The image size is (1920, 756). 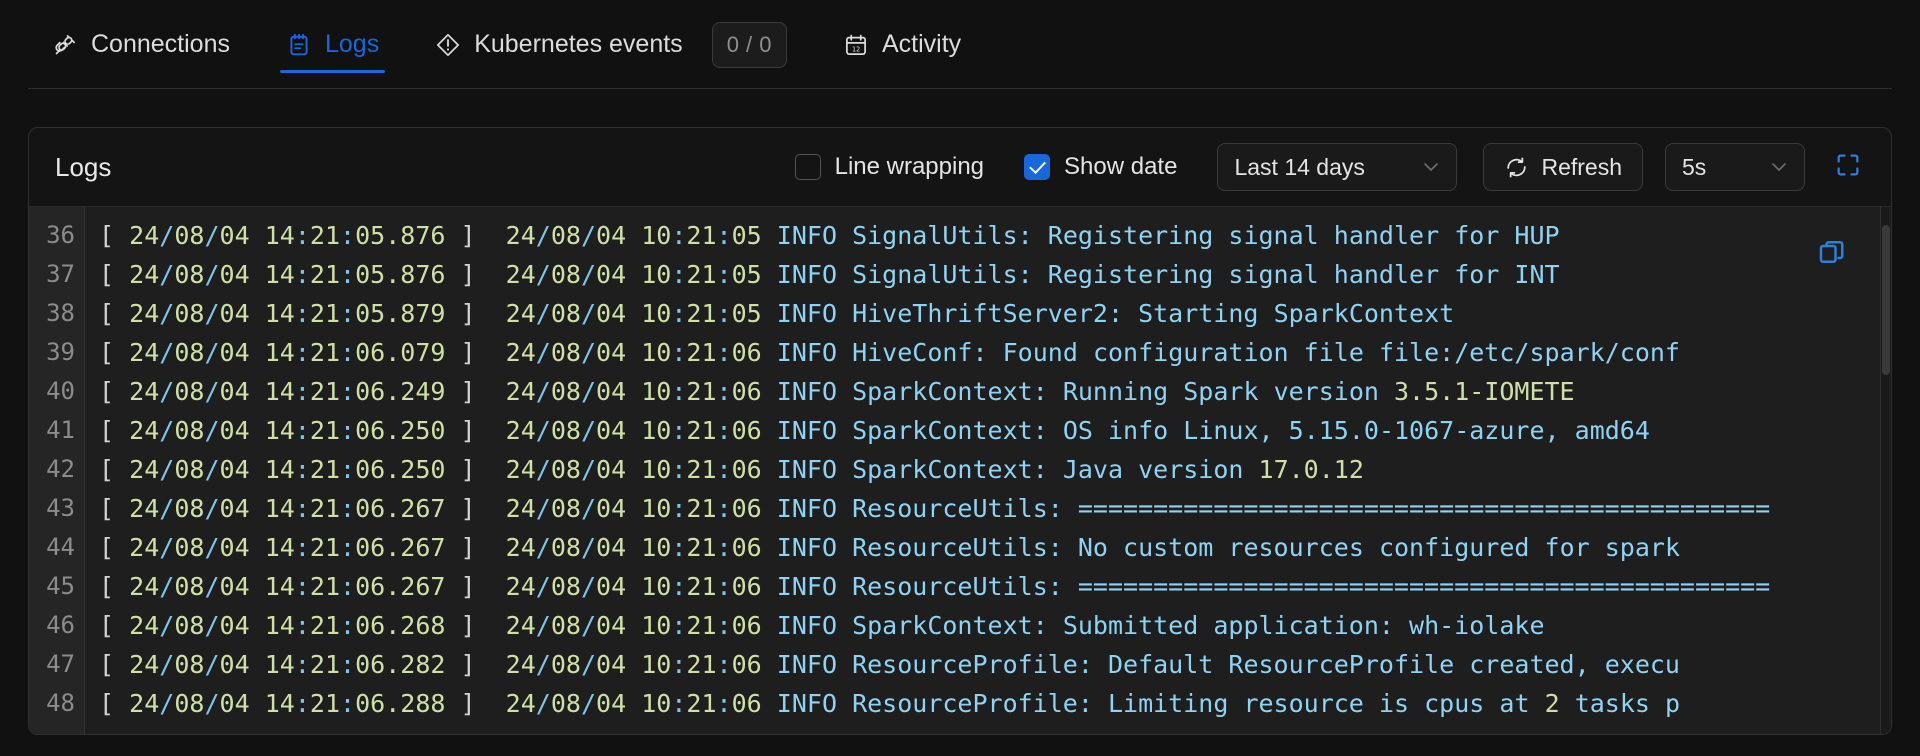 I want to click on refresh-interval-select: 5s, so click(x=1735, y=167).